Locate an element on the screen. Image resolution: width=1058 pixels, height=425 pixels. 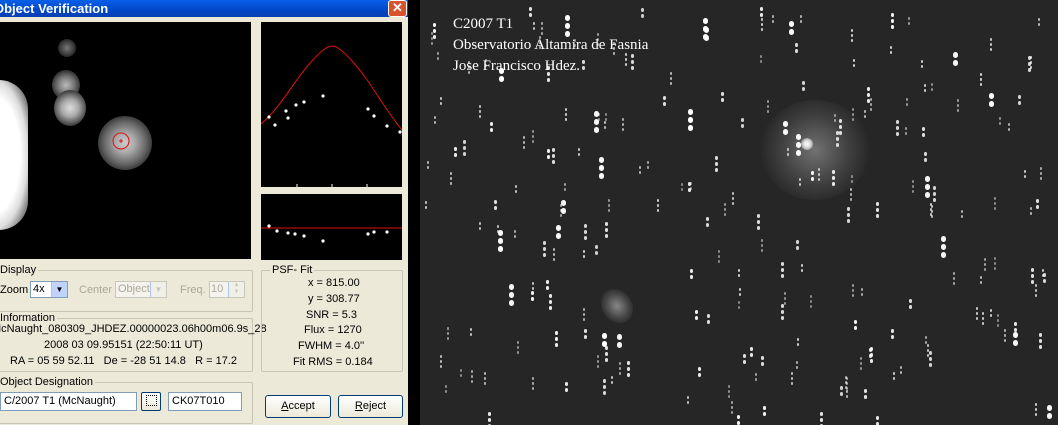
reject-button: Reject is located at coordinates (370, 406).